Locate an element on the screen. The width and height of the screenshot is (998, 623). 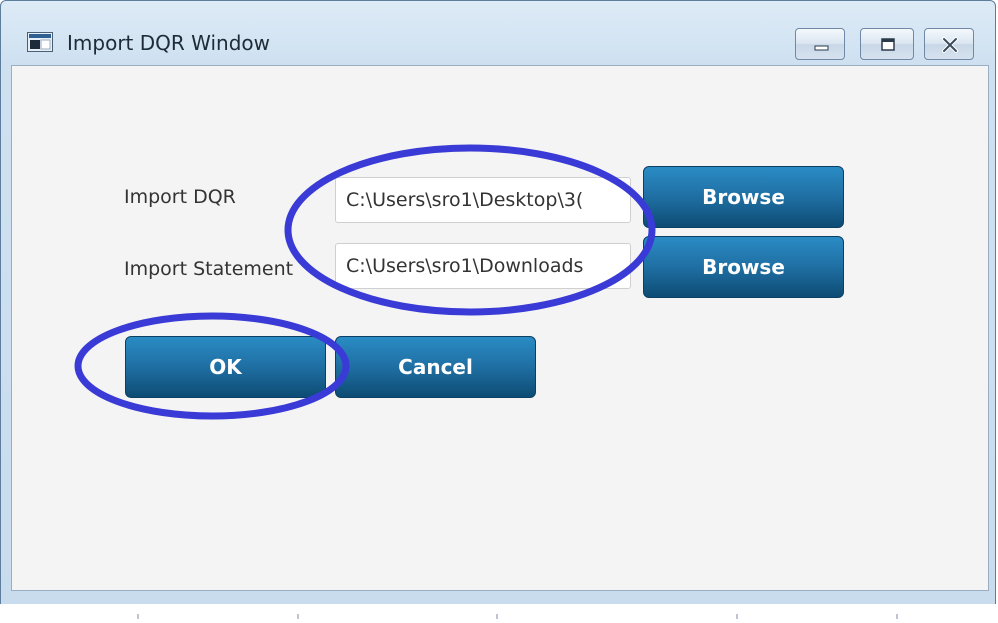
background-strip is located at coordinates (499, 611).